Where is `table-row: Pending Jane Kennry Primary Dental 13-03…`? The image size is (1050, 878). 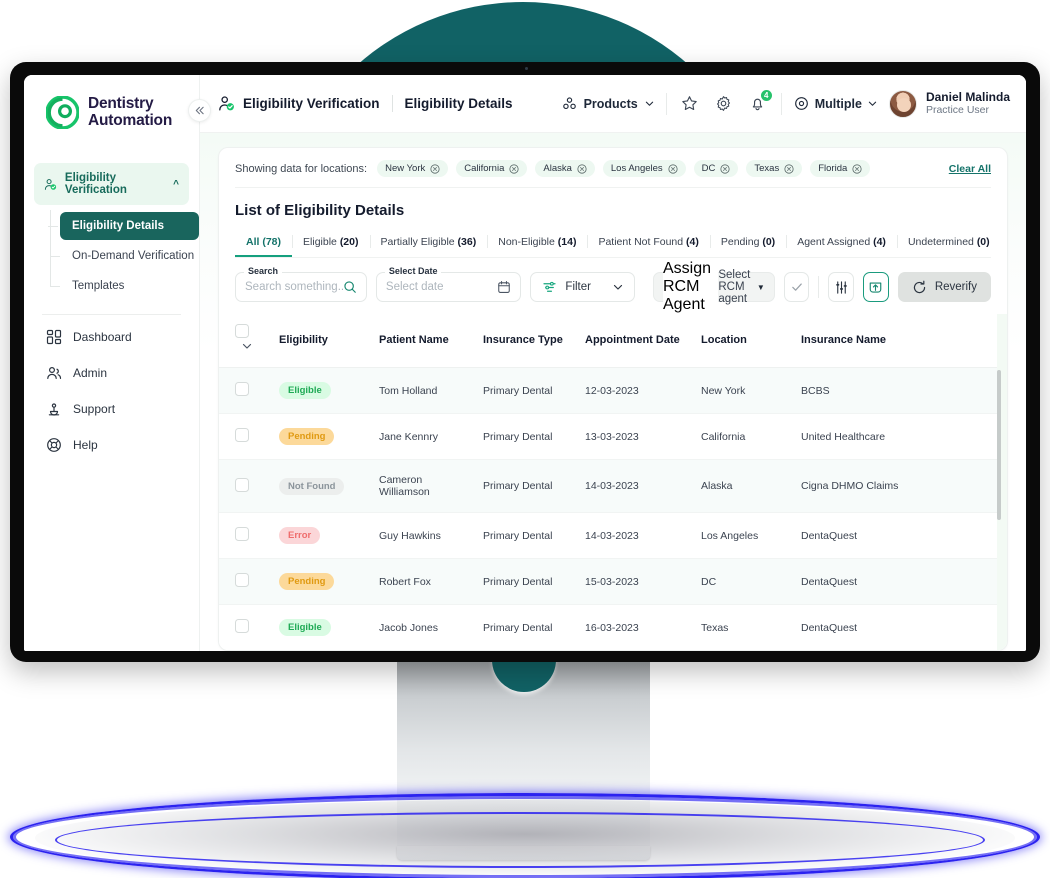
table-row: Pending Jane Kennry Primary Dental 13-03… is located at coordinates (613, 436).